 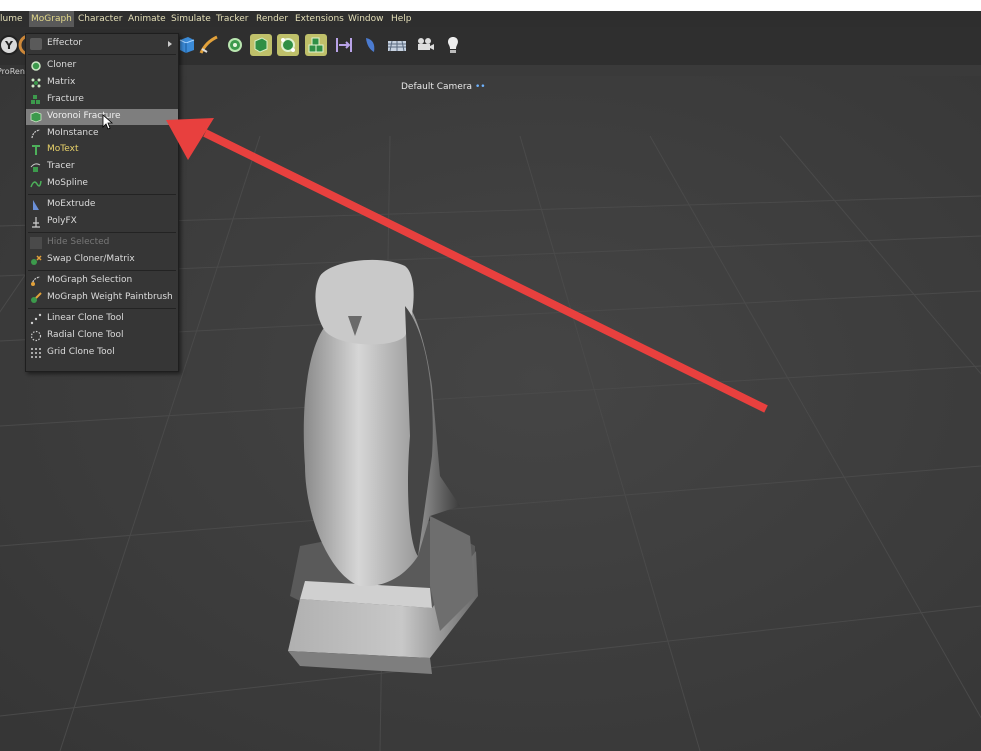 What do you see at coordinates (102, 66) in the screenshot?
I see `menu-item-cloner: Cloner` at bounding box center [102, 66].